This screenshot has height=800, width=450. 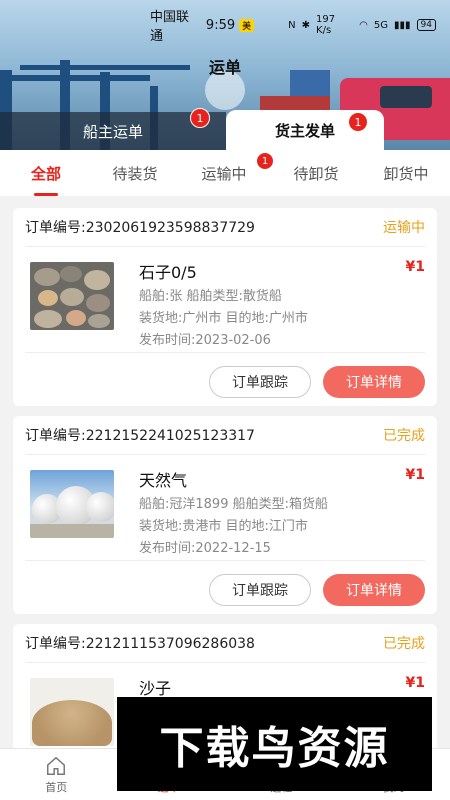 What do you see at coordinates (205, 548) in the screenshot?
I see `publish-time: 发布时间:2022-12-15` at bounding box center [205, 548].